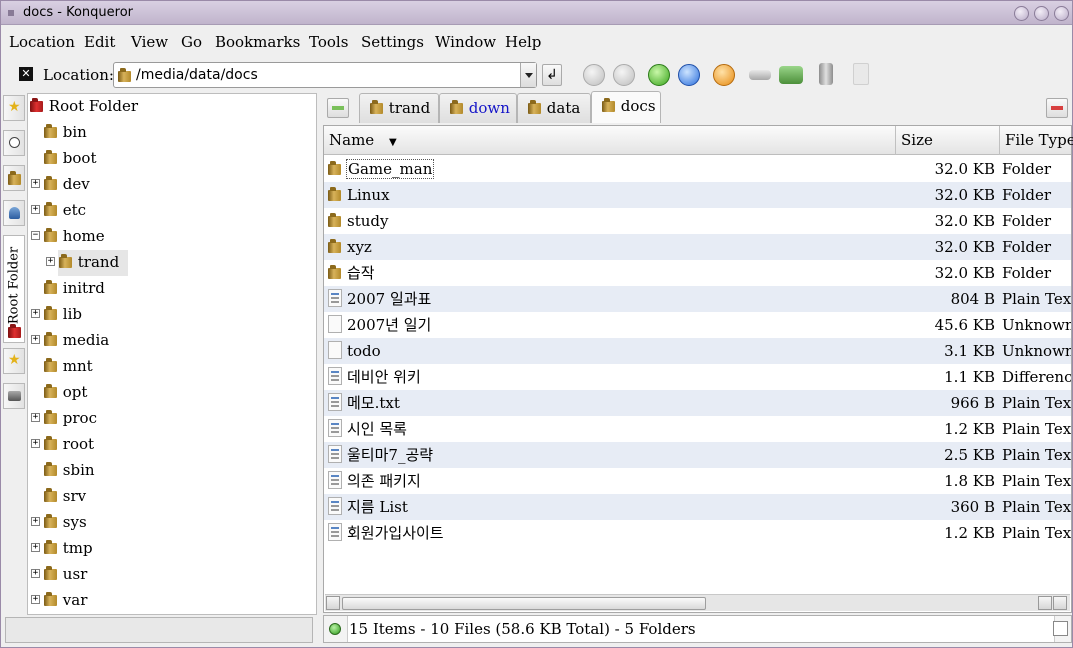  What do you see at coordinates (659, 75) in the screenshot?
I see `up-icon` at bounding box center [659, 75].